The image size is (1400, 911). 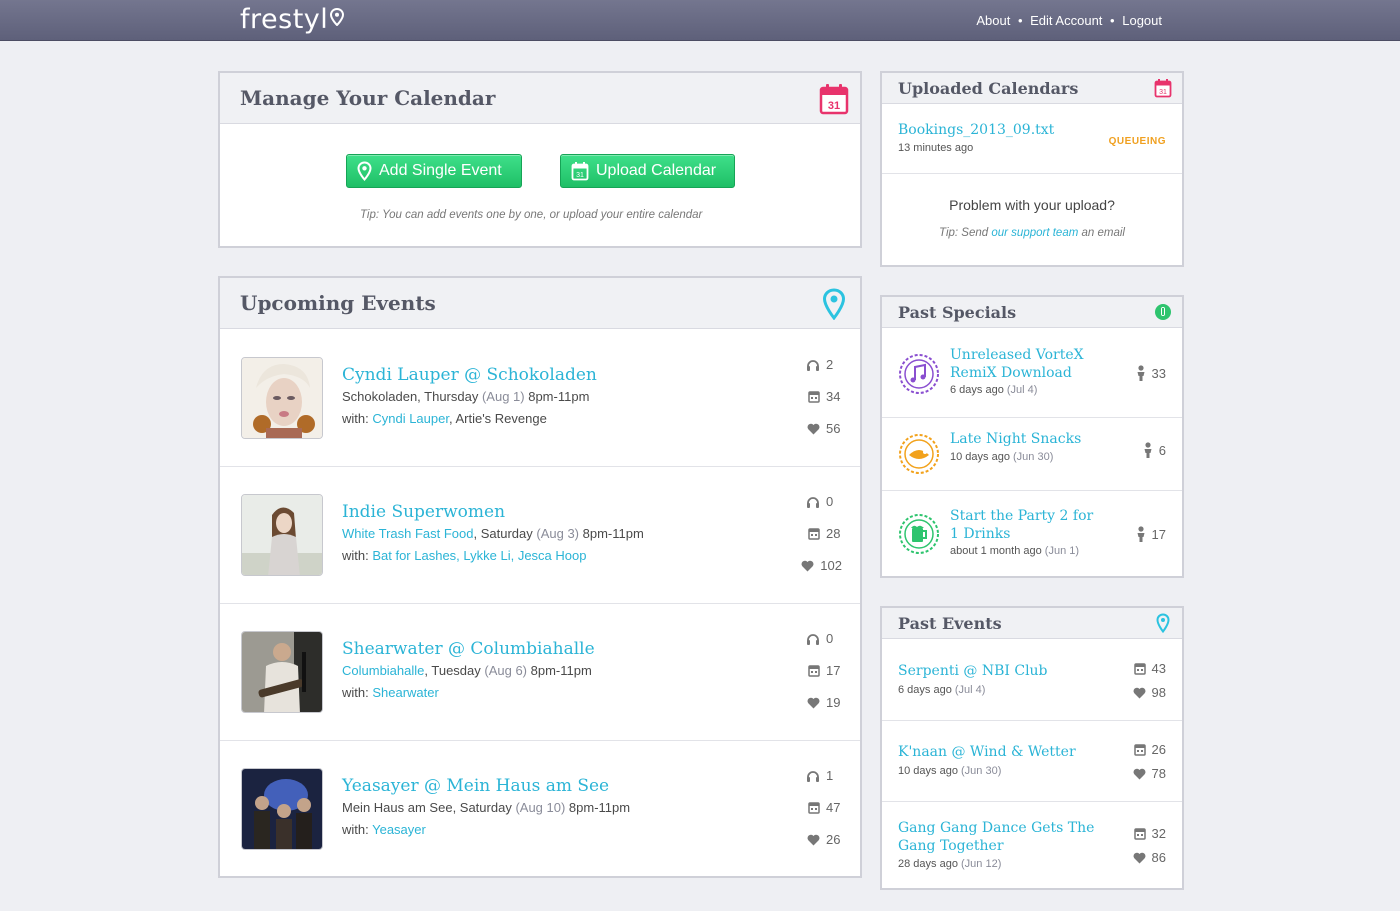 I want to click on past-event-title: Gang Gang Dance Gets The Gang Together, so click(x=1010, y=837).